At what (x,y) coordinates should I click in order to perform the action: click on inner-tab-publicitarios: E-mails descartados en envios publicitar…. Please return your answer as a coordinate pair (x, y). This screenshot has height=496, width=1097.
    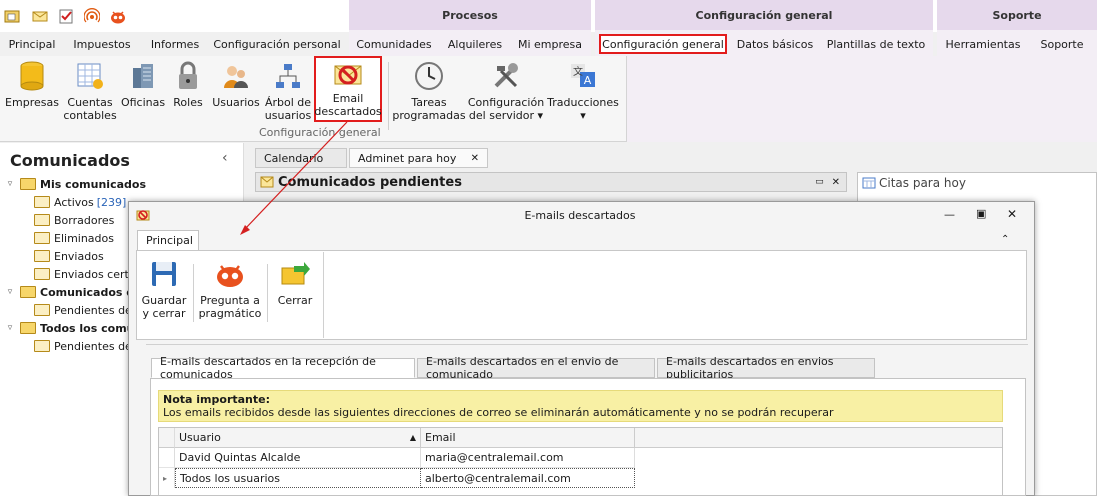
    Looking at the image, I should click on (766, 368).